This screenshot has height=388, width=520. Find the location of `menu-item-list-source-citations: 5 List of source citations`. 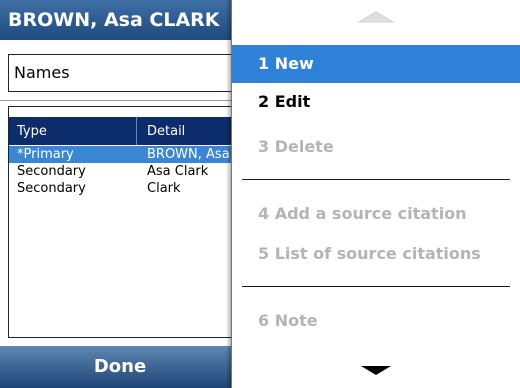

menu-item-list-source-citations: 5 List of source citations is located at coordinates (376, 254).